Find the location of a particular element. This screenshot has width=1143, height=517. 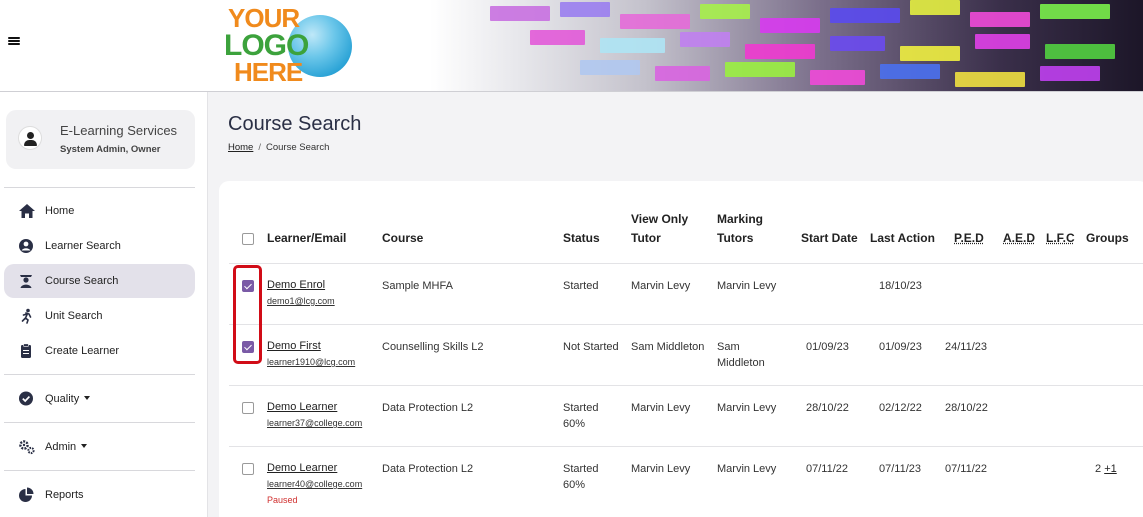

select-all-checkbox is located at coordinates (248, 239).